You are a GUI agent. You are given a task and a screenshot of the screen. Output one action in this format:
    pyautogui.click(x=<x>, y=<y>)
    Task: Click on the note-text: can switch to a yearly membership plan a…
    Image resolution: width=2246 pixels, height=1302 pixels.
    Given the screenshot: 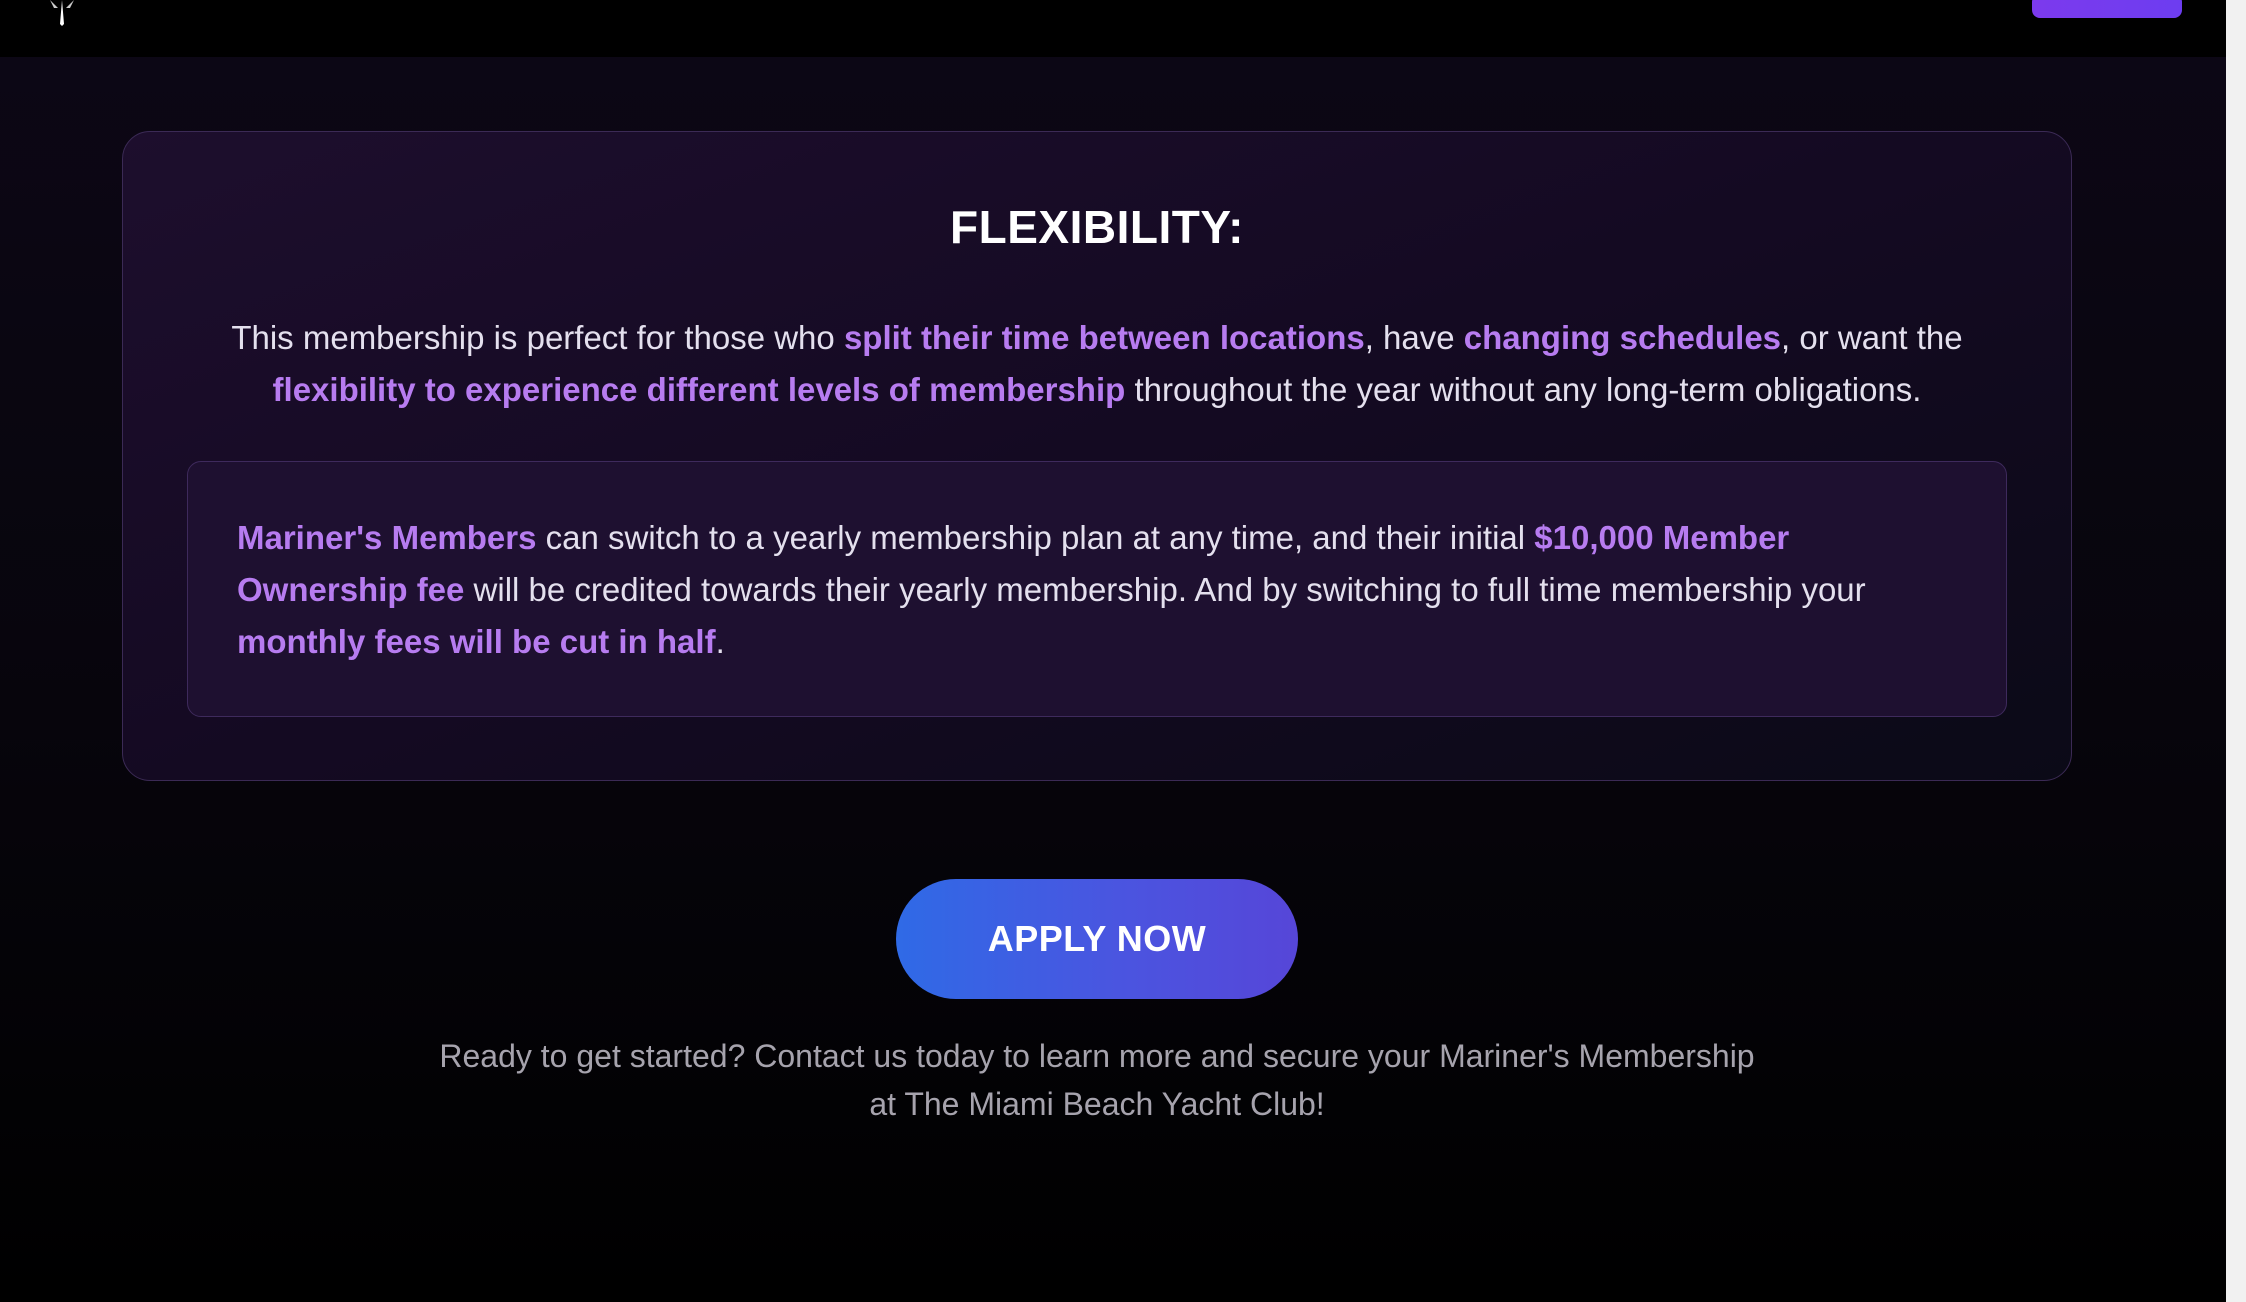 What is the action you would take?
    pyautogui.click(x=1035, y=537)
    